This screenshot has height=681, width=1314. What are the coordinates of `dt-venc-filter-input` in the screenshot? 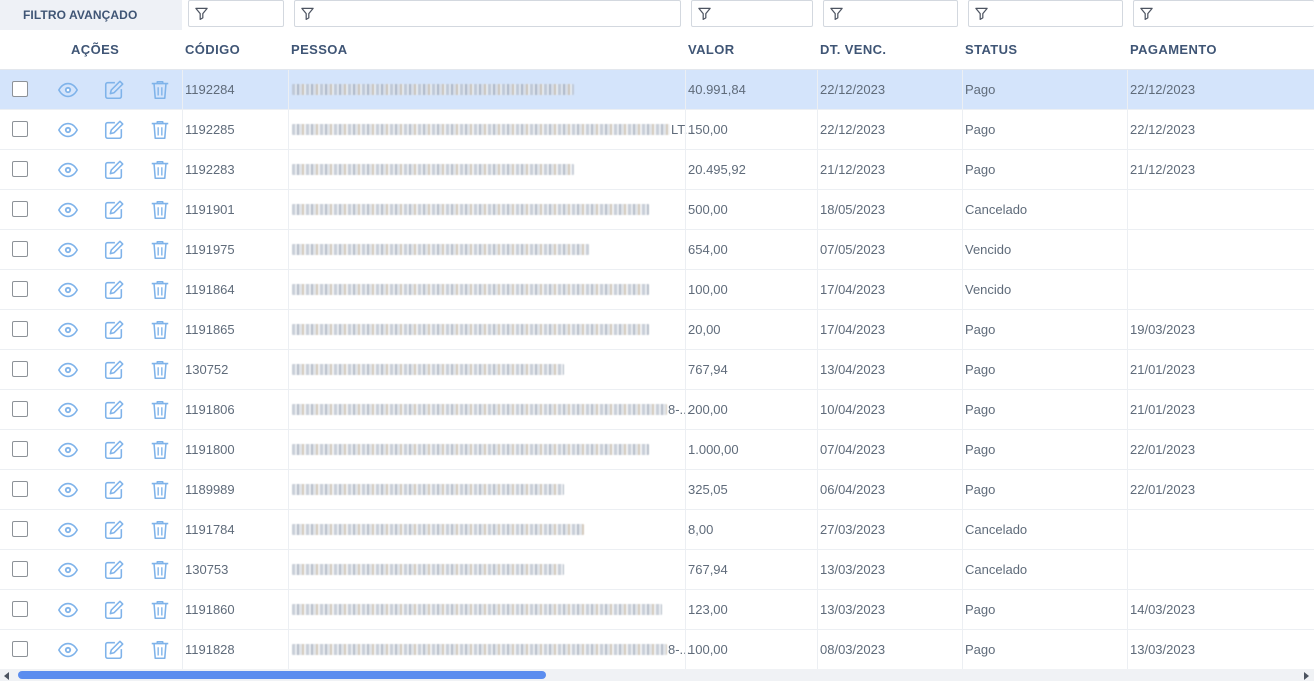 It's located at (890, 13).